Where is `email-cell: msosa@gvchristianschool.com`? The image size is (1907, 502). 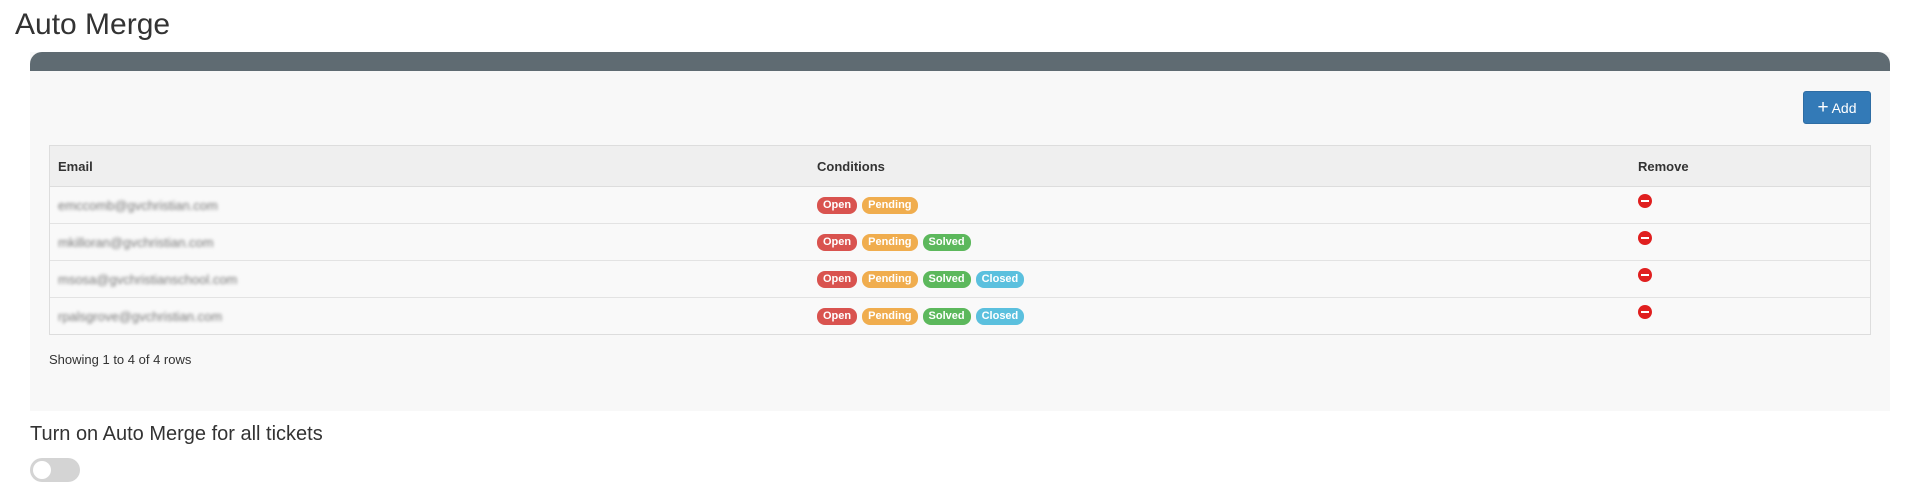 email-cell: msosa@gvchristianschool.com is located at coordinates (148, 279).